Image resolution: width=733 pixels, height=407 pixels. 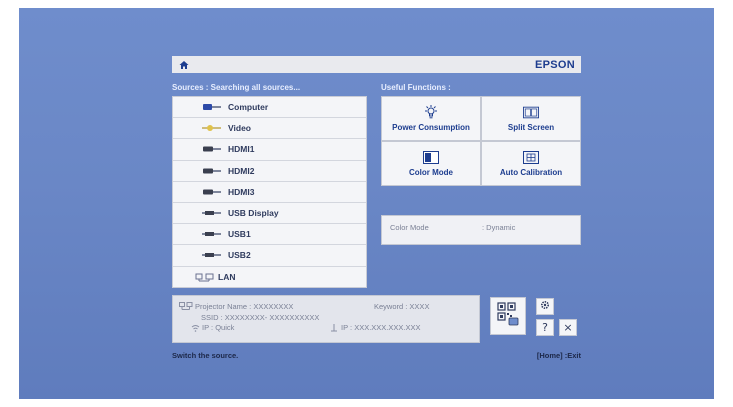 What do you see at coordinates (239, 128) in the screenshot?
I see `source-label: Video` at bounding box center [239, 128].